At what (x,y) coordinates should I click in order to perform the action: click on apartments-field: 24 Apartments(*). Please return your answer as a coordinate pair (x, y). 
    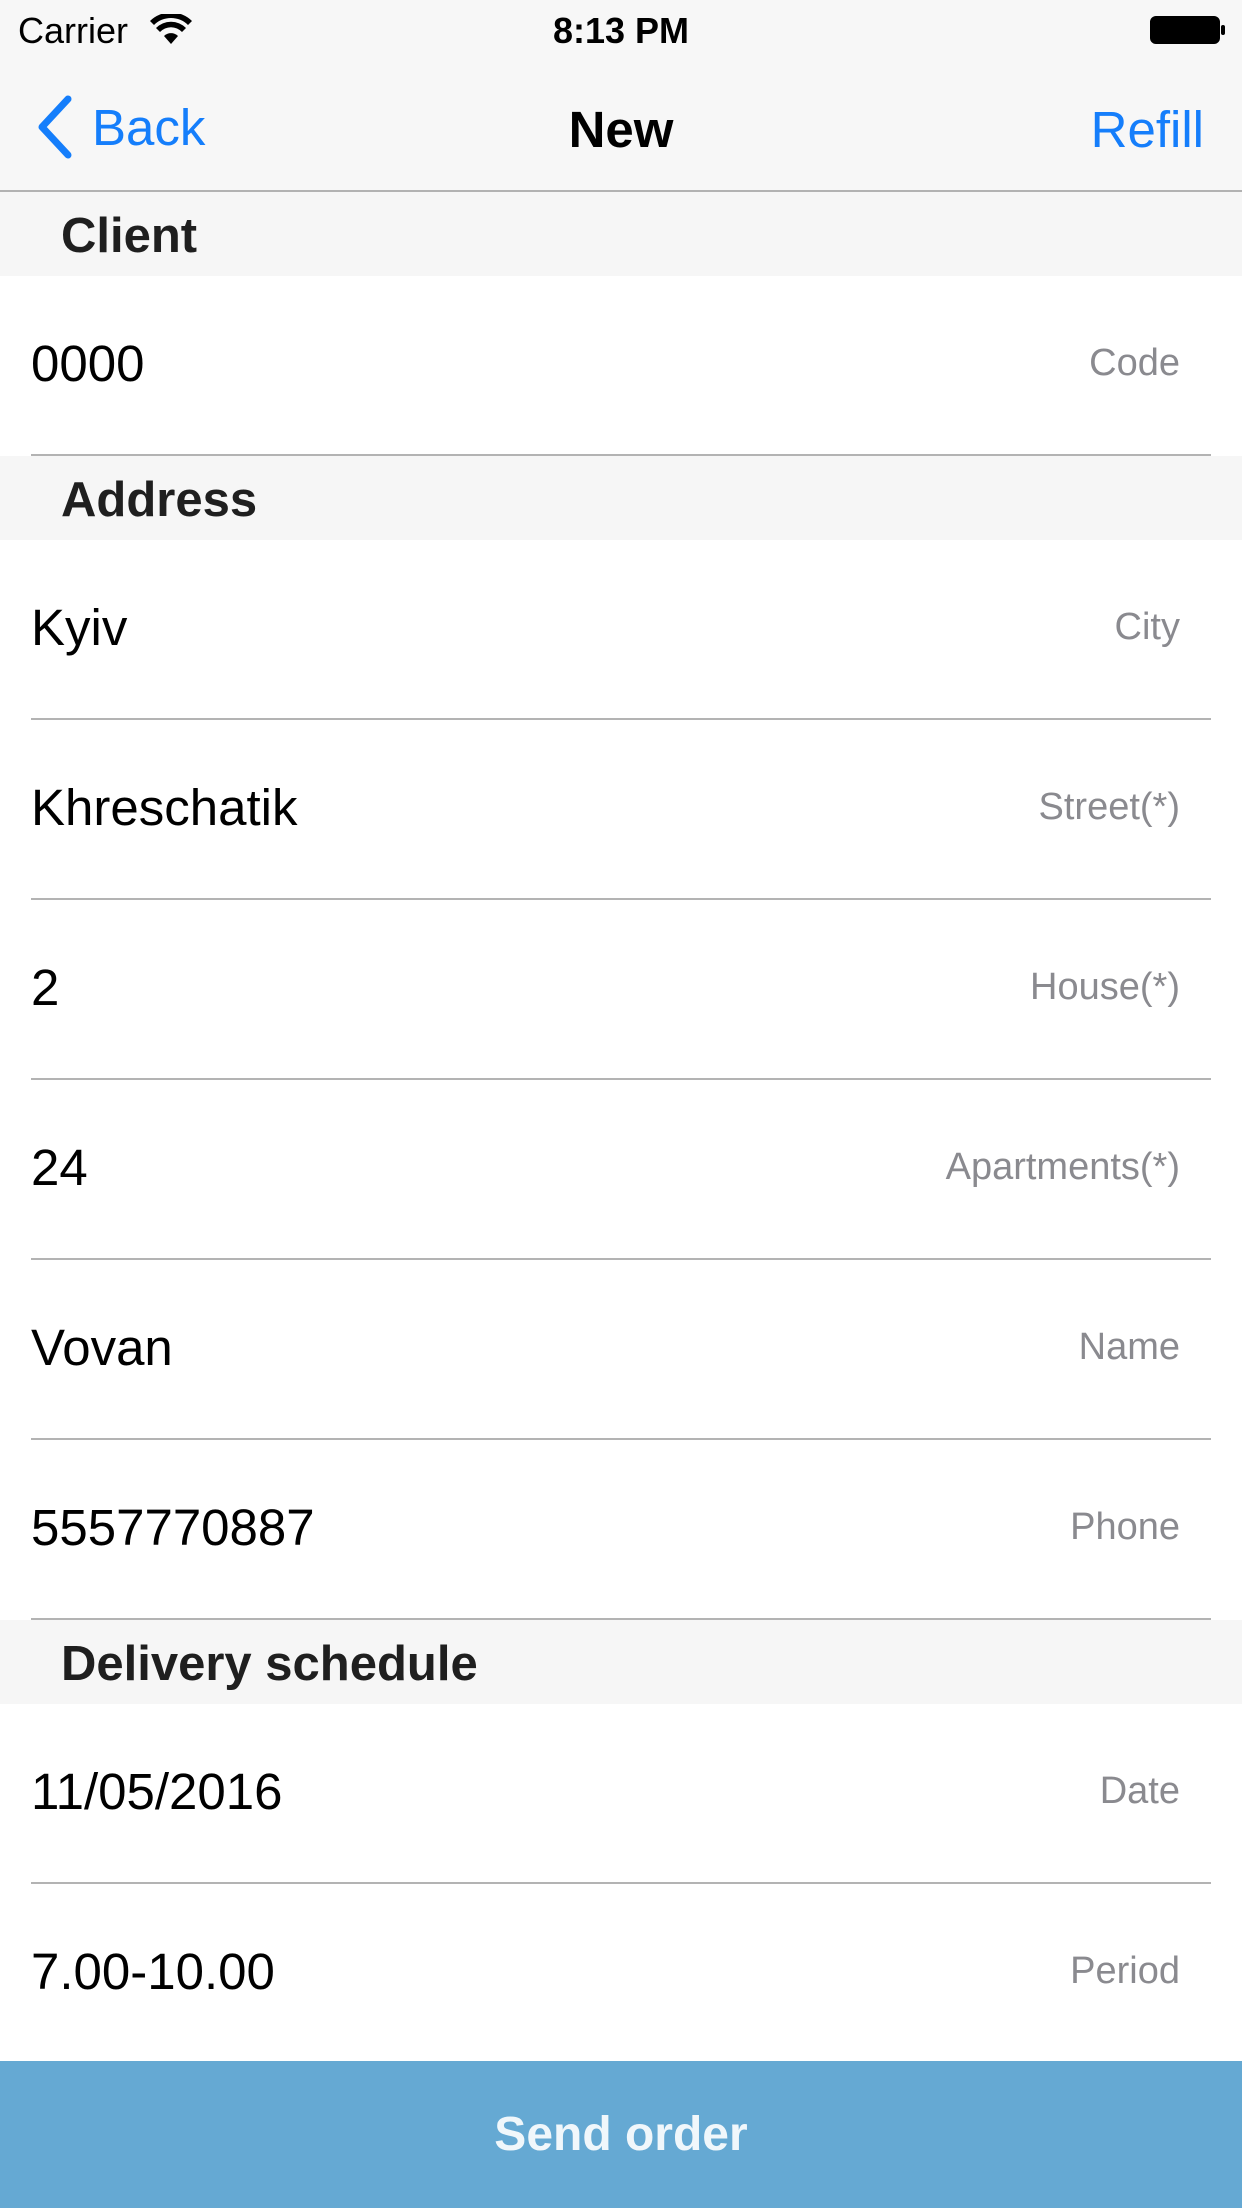
    Looking at the image, I should click on (621, 1170).